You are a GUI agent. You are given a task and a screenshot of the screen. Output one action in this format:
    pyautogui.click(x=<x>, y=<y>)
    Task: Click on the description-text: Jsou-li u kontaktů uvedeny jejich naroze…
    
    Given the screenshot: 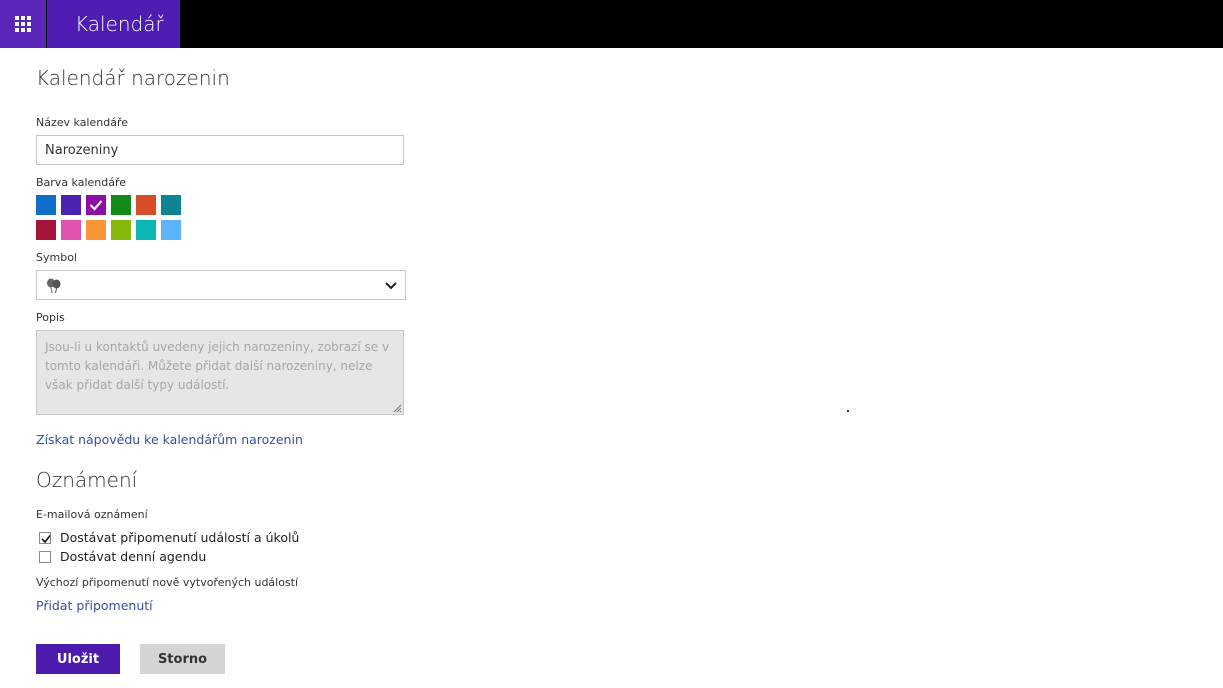 What is the action you would take?
    pyautogui.click(x=217, y=366)
    